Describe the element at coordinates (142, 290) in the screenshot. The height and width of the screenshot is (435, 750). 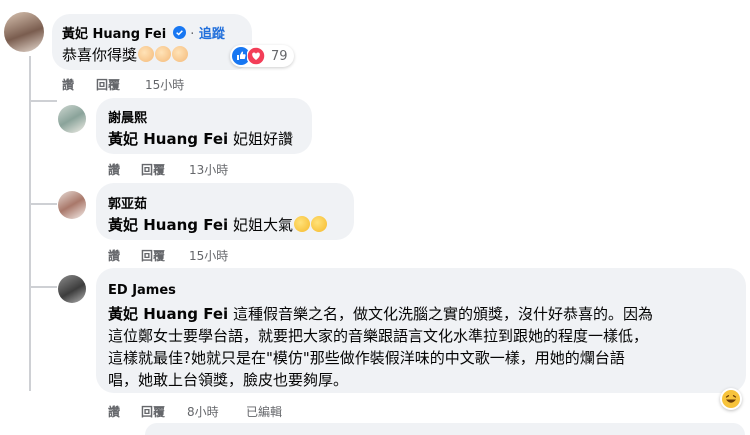
I see `comment-author: ED James` at that location.